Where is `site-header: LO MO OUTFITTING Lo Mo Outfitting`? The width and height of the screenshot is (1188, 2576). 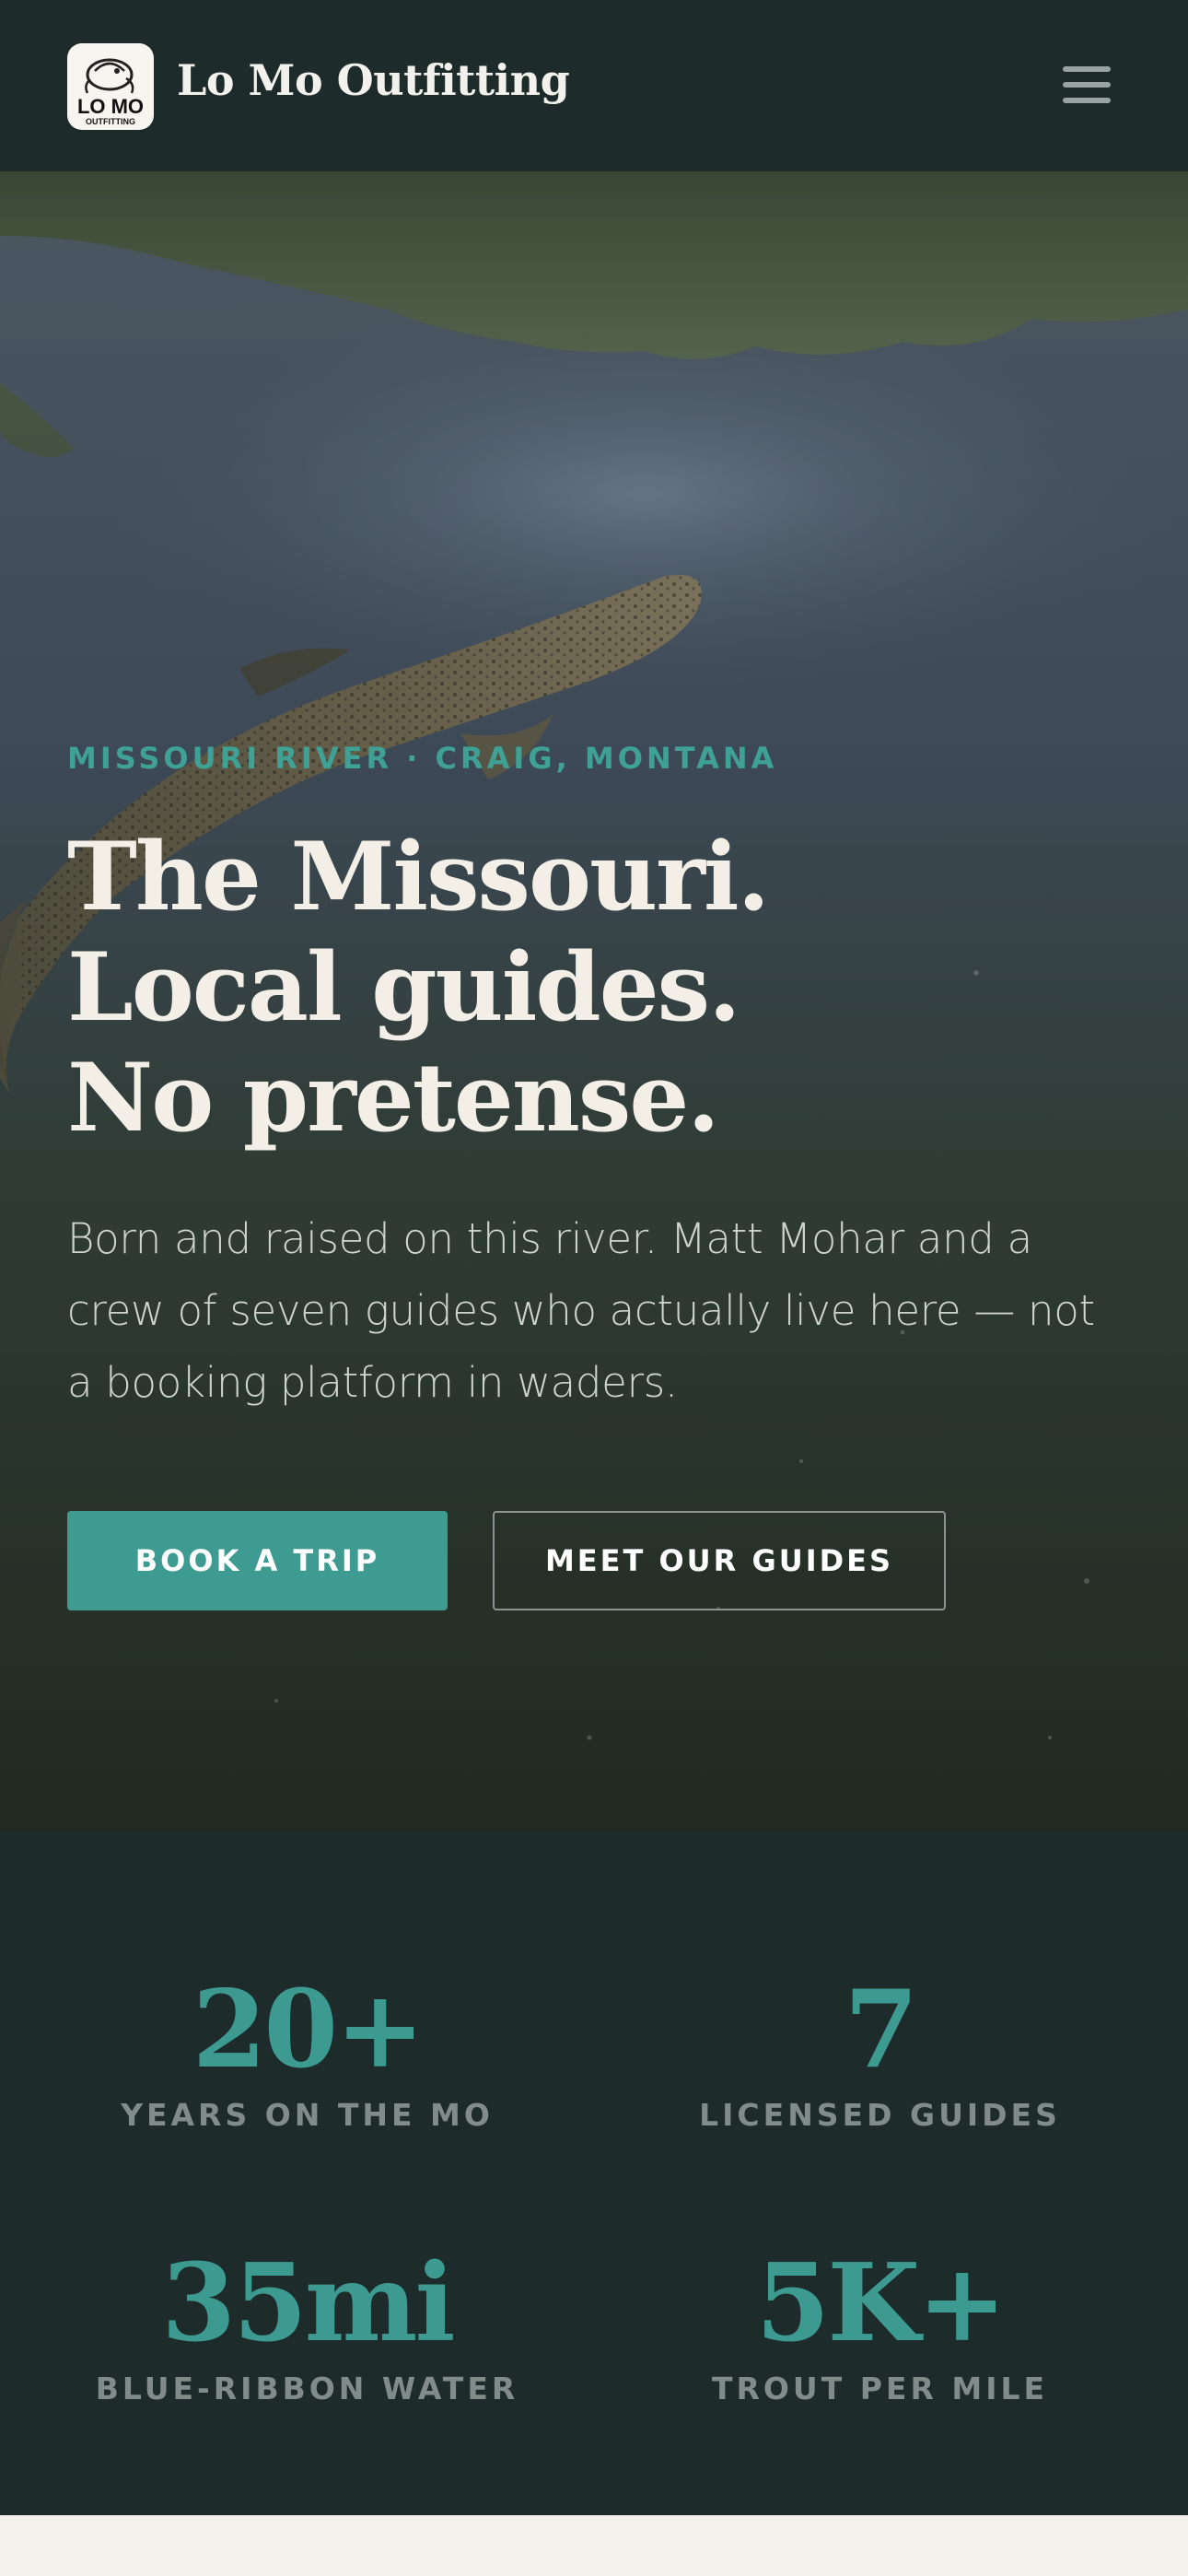
site-header: LO MO OUTFITTING Lo Mo Outfitting is located at coordinates (594, 85).